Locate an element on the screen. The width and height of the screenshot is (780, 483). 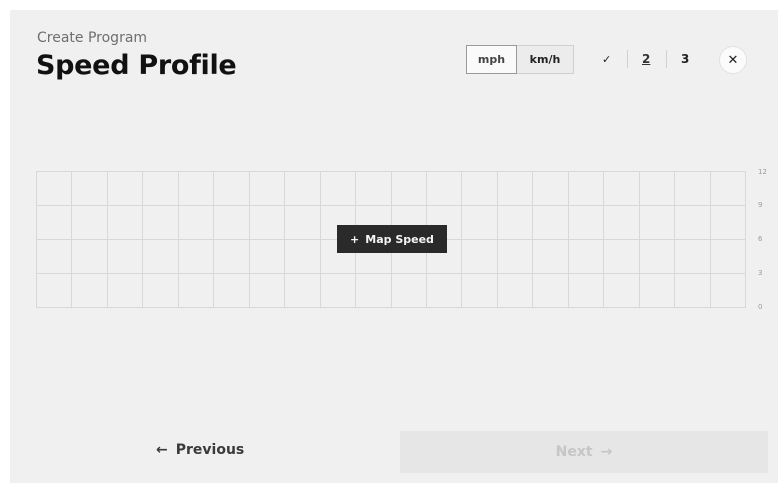
y-tick-label: 6 is located at coordinates (760, 239).